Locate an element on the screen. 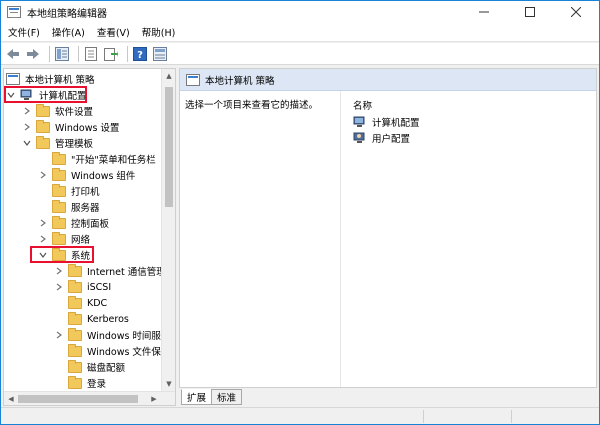 The image size is (600, 425). tree-item-windows-time: Windows 时间服务 is located at coordinates (112, 335).